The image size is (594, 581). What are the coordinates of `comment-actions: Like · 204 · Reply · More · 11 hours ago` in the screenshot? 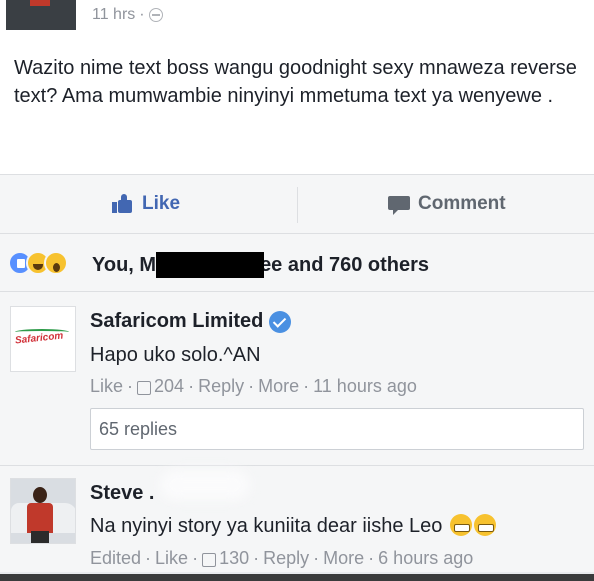 It's located at (253, 386).